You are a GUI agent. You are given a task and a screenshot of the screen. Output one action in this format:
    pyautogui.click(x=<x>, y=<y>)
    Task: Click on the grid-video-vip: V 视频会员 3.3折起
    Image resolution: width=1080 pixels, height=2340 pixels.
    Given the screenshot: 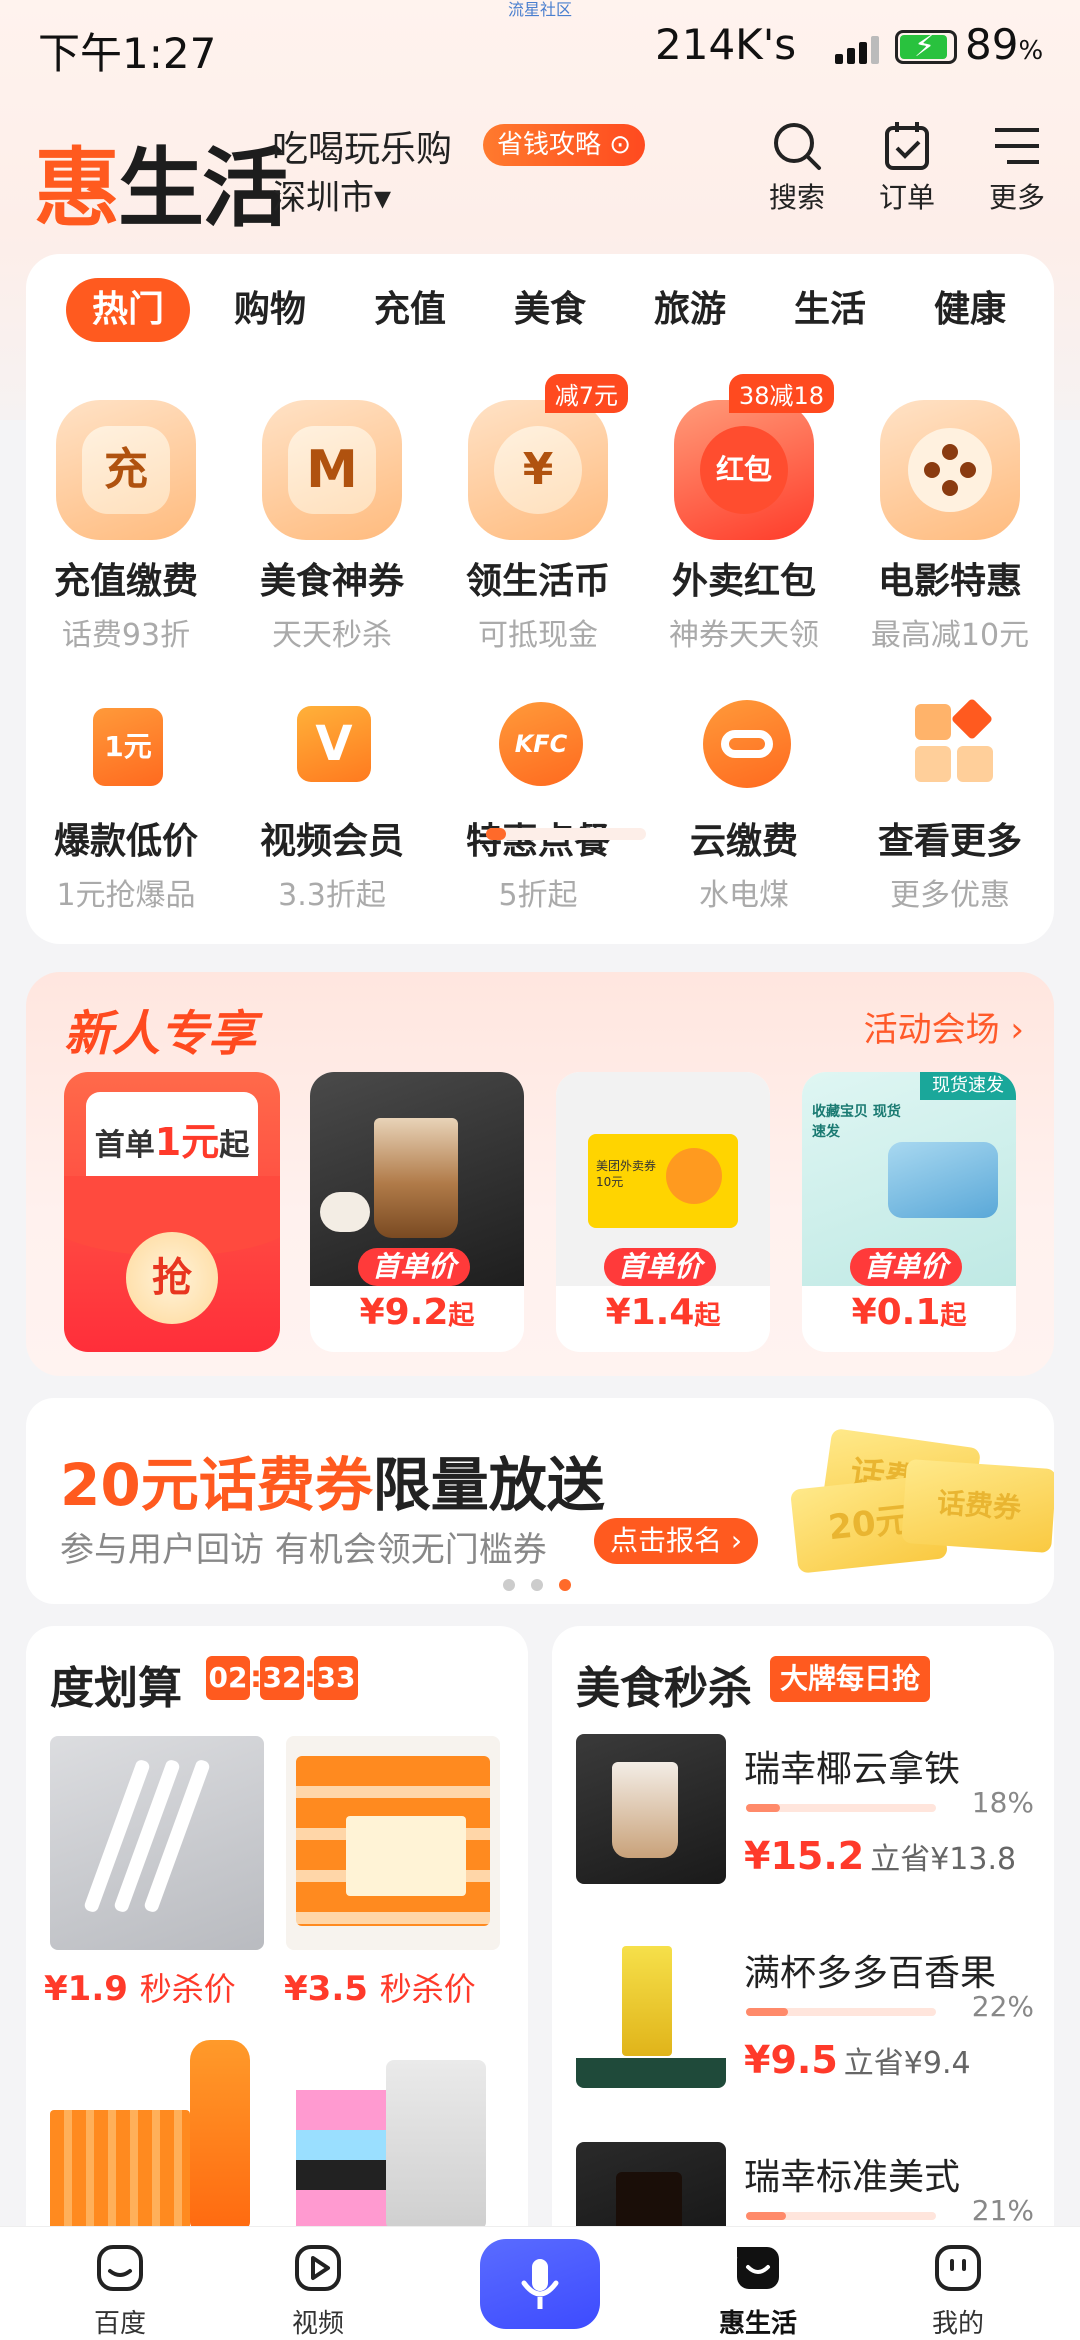 What is the action you would take?
    pyautogui.click(x=332, y=807)
    